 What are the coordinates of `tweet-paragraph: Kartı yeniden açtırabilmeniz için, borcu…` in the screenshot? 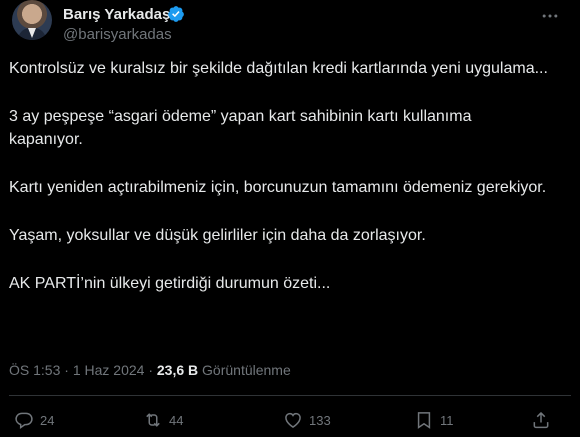 It's located at (278, 187).